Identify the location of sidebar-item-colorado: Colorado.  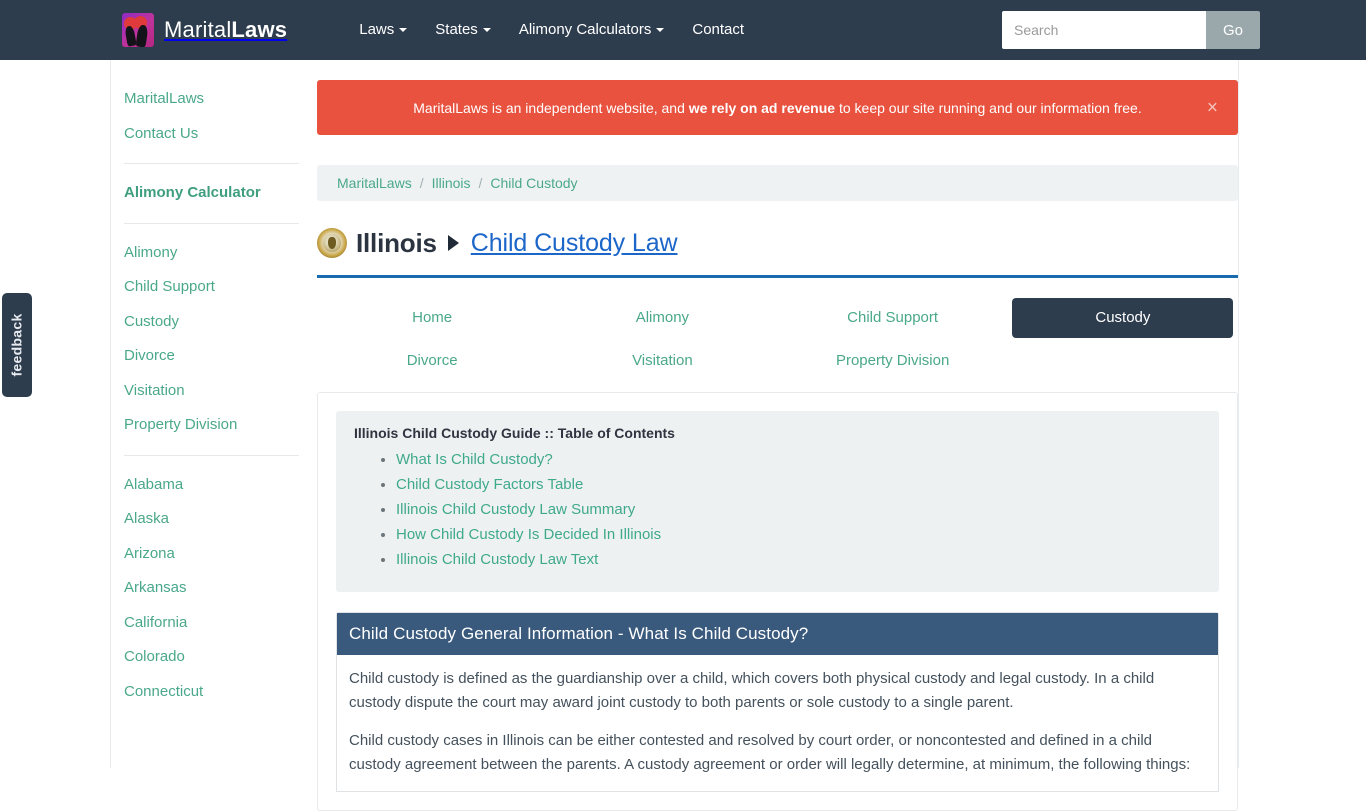
(220, 657).